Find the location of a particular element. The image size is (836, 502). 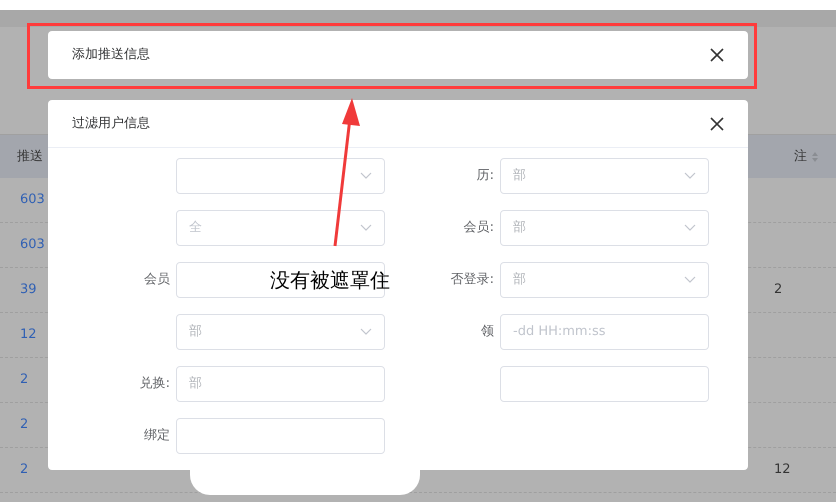

field-label: 历: is located at coordinates (485, 176).